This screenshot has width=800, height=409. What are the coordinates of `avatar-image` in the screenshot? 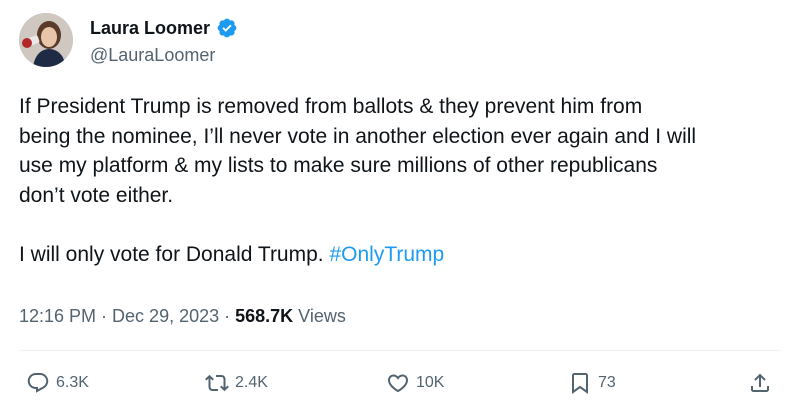 It's located at (46, 40).